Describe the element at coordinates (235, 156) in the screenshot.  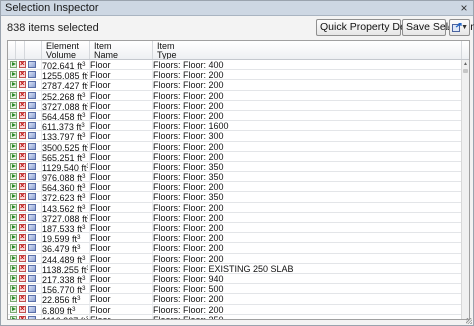
I see `table-row: 565.251 ft3Floor Floors: Floor: 200` at that location.